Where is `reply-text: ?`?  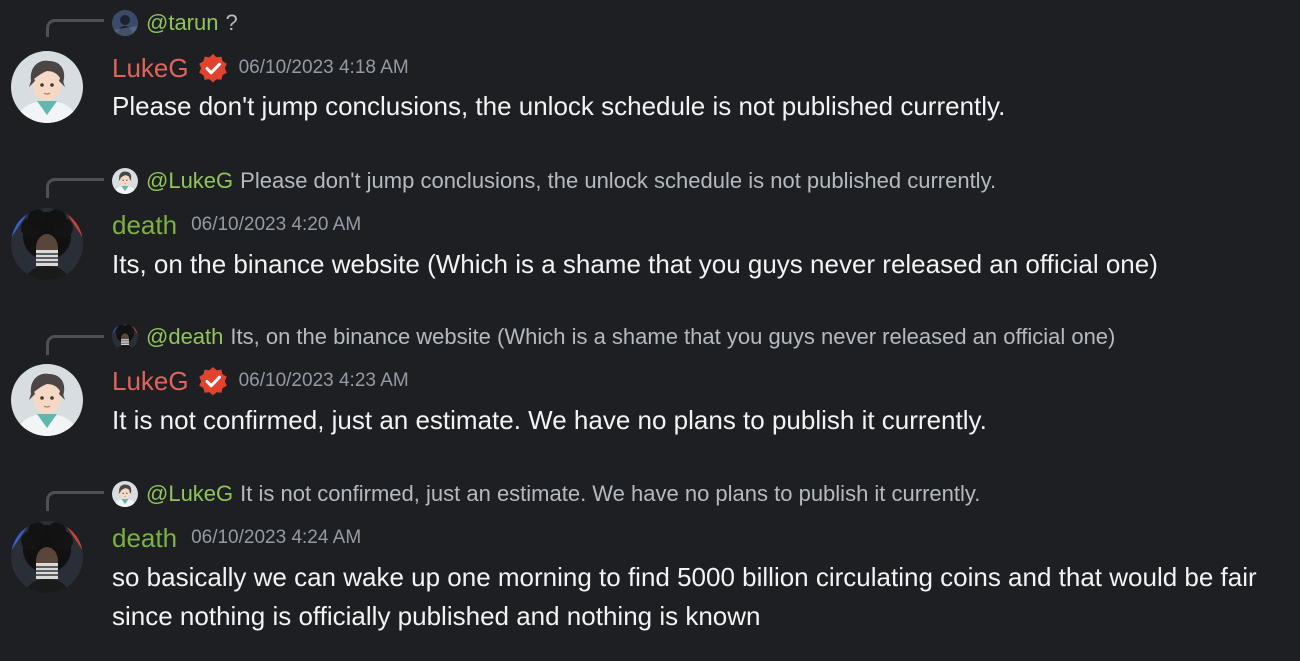 reply-text: ? is located at coordinates (231, 22).